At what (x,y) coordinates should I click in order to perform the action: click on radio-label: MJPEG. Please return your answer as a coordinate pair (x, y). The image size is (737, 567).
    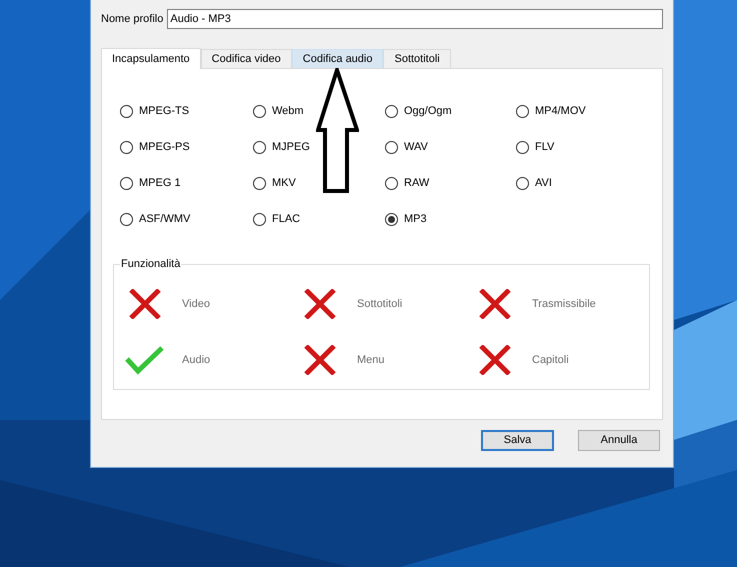
    Looking at the image, I should click on (291, 147).